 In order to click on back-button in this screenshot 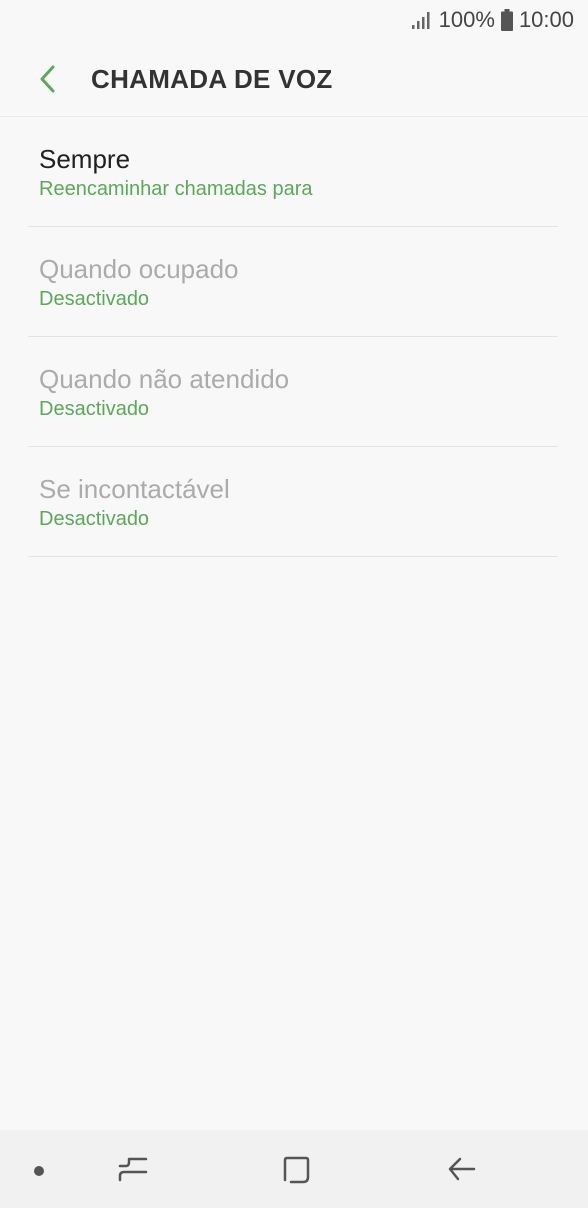, I will do `click(48, 79)`.